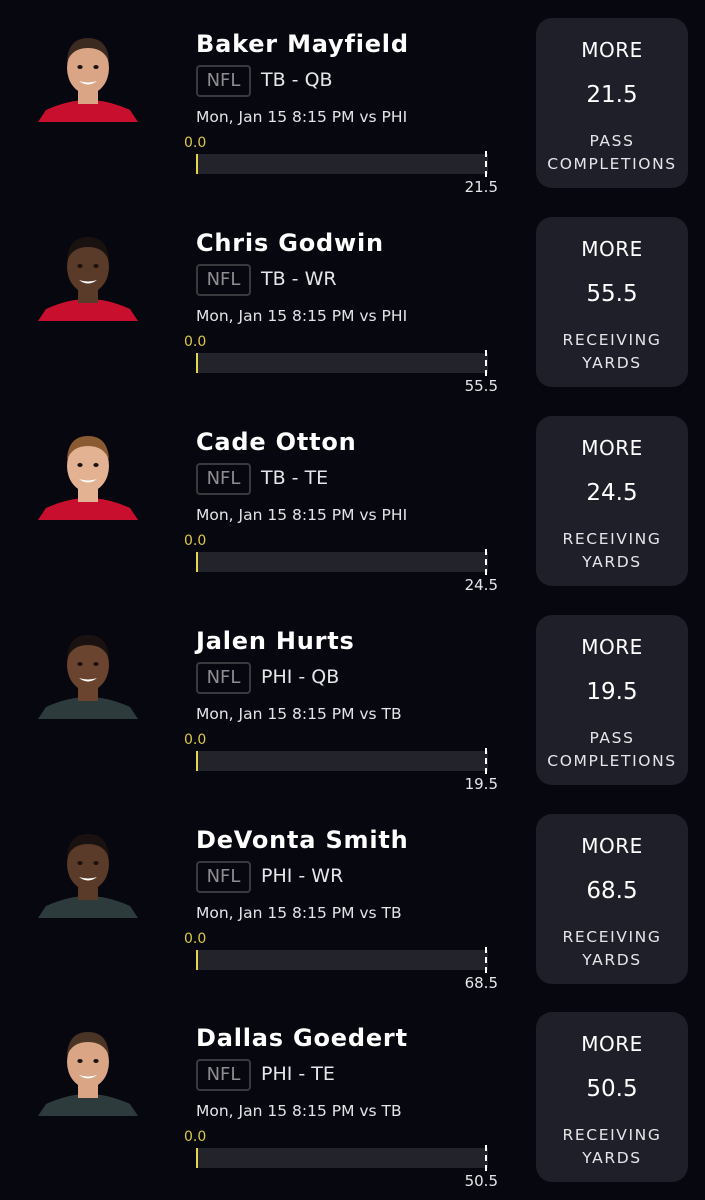 The image size is (705, 1200). I want to click on projection-line: 24.5, so click(612, 493).